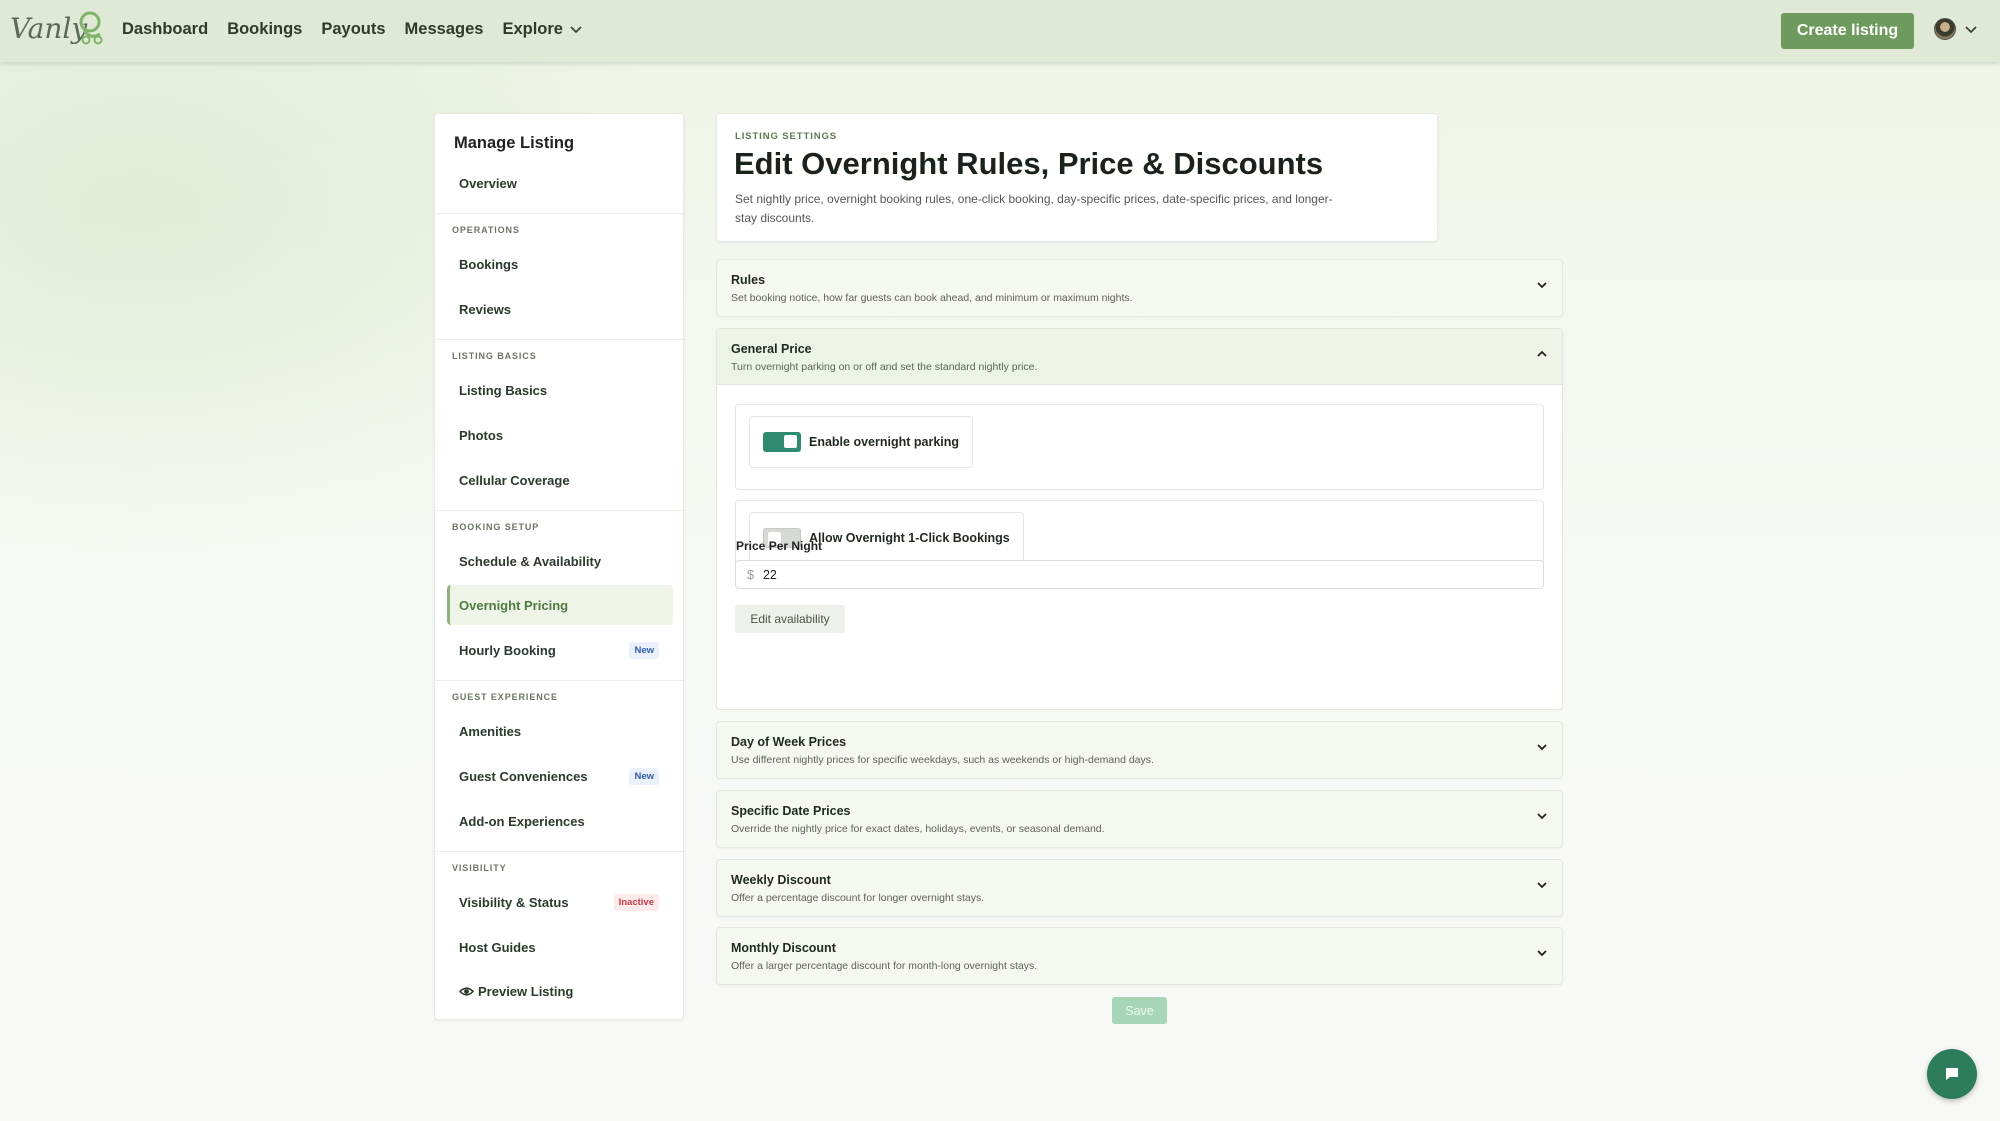 The width and height of the screenshot is (2000, 1121). Describe the element at coordinates (523, 776) in the screenshot. I see `sidebar-item-label: Guest Conveniences` at that location.